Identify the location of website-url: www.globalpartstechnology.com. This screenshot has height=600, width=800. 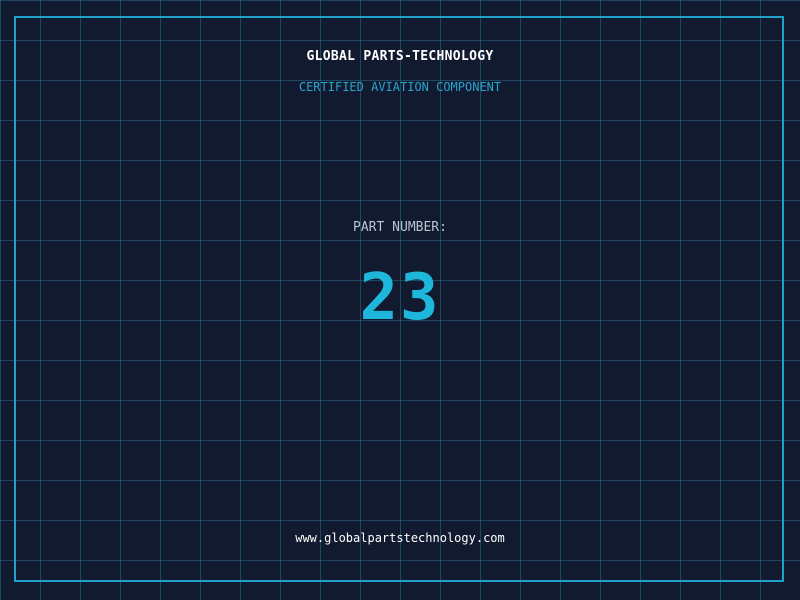
(400, 538).